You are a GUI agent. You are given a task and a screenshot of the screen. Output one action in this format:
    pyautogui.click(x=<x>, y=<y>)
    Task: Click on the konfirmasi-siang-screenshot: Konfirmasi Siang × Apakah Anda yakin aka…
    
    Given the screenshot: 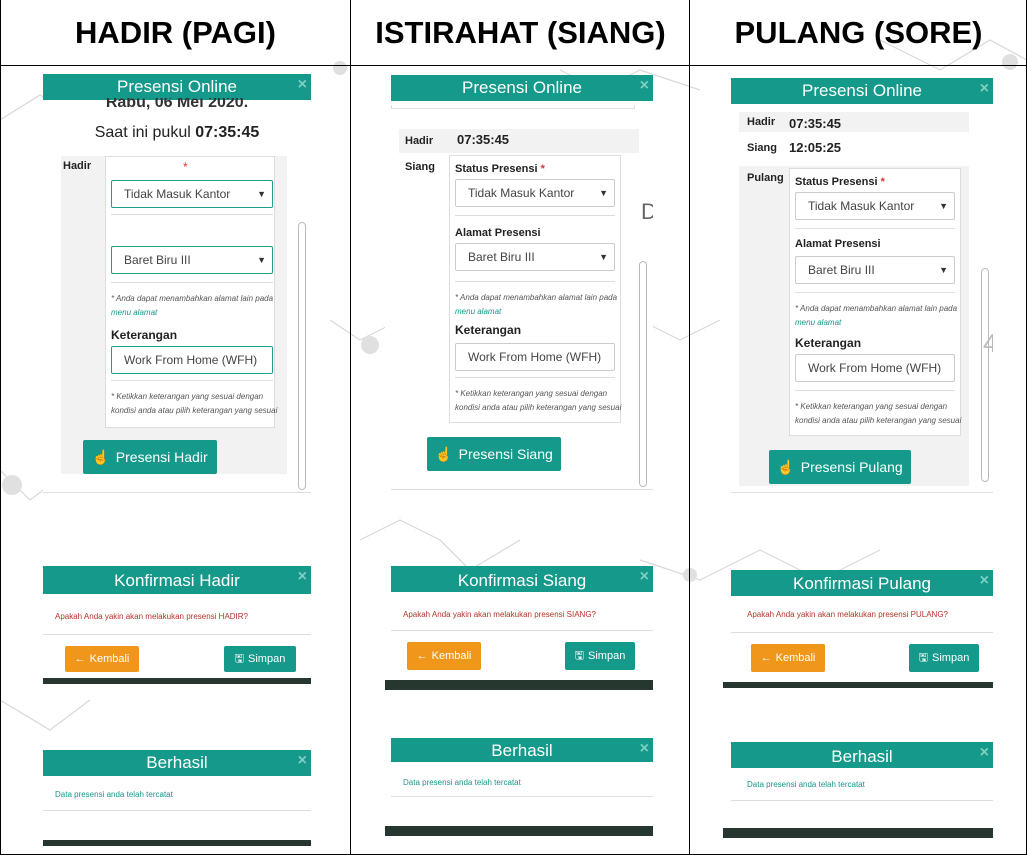 What is the action you would take?
    pyautogui.click(x=519, y=628)
    